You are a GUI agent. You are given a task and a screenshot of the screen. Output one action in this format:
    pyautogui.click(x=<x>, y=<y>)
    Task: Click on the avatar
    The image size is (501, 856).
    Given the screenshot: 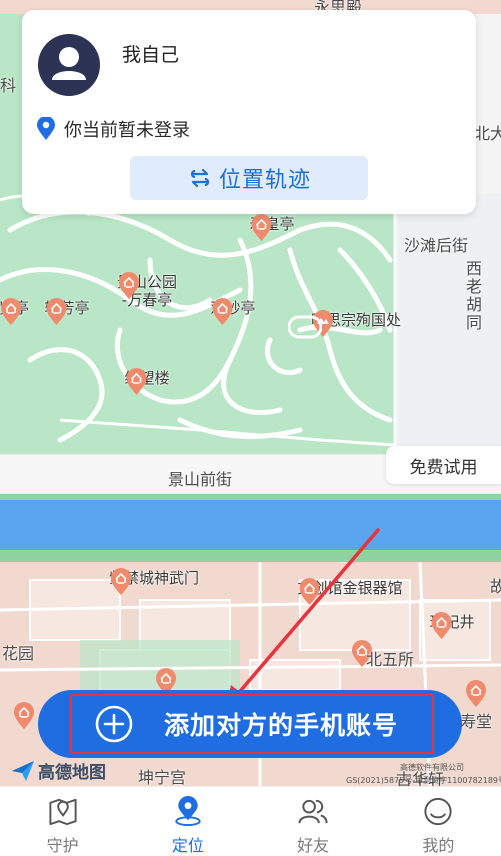 What is the action you would take?
    pyautogui.click(x=69, y=65)
    